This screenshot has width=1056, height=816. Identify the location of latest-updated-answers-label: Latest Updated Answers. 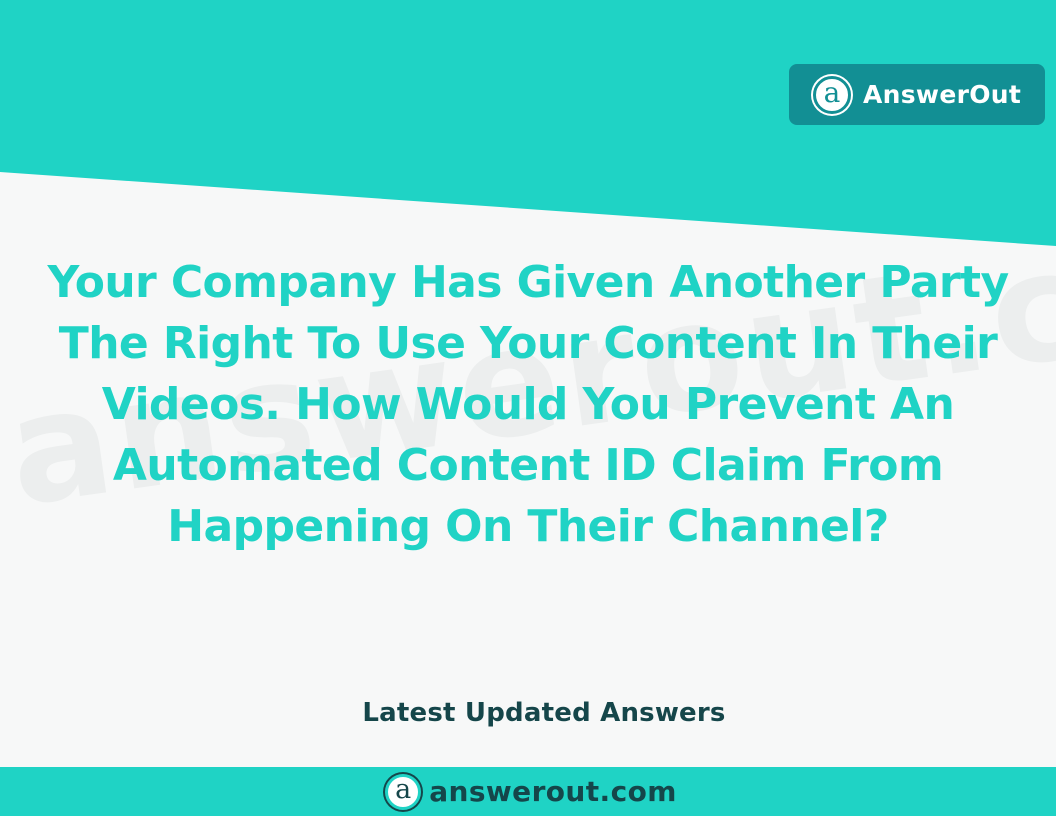
(544, 713).